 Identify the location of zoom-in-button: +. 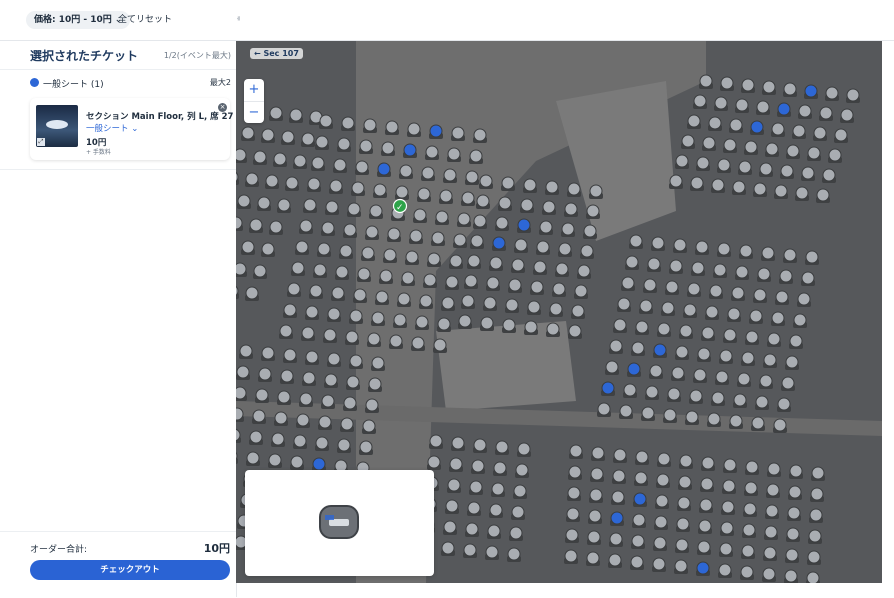
(254, 90).